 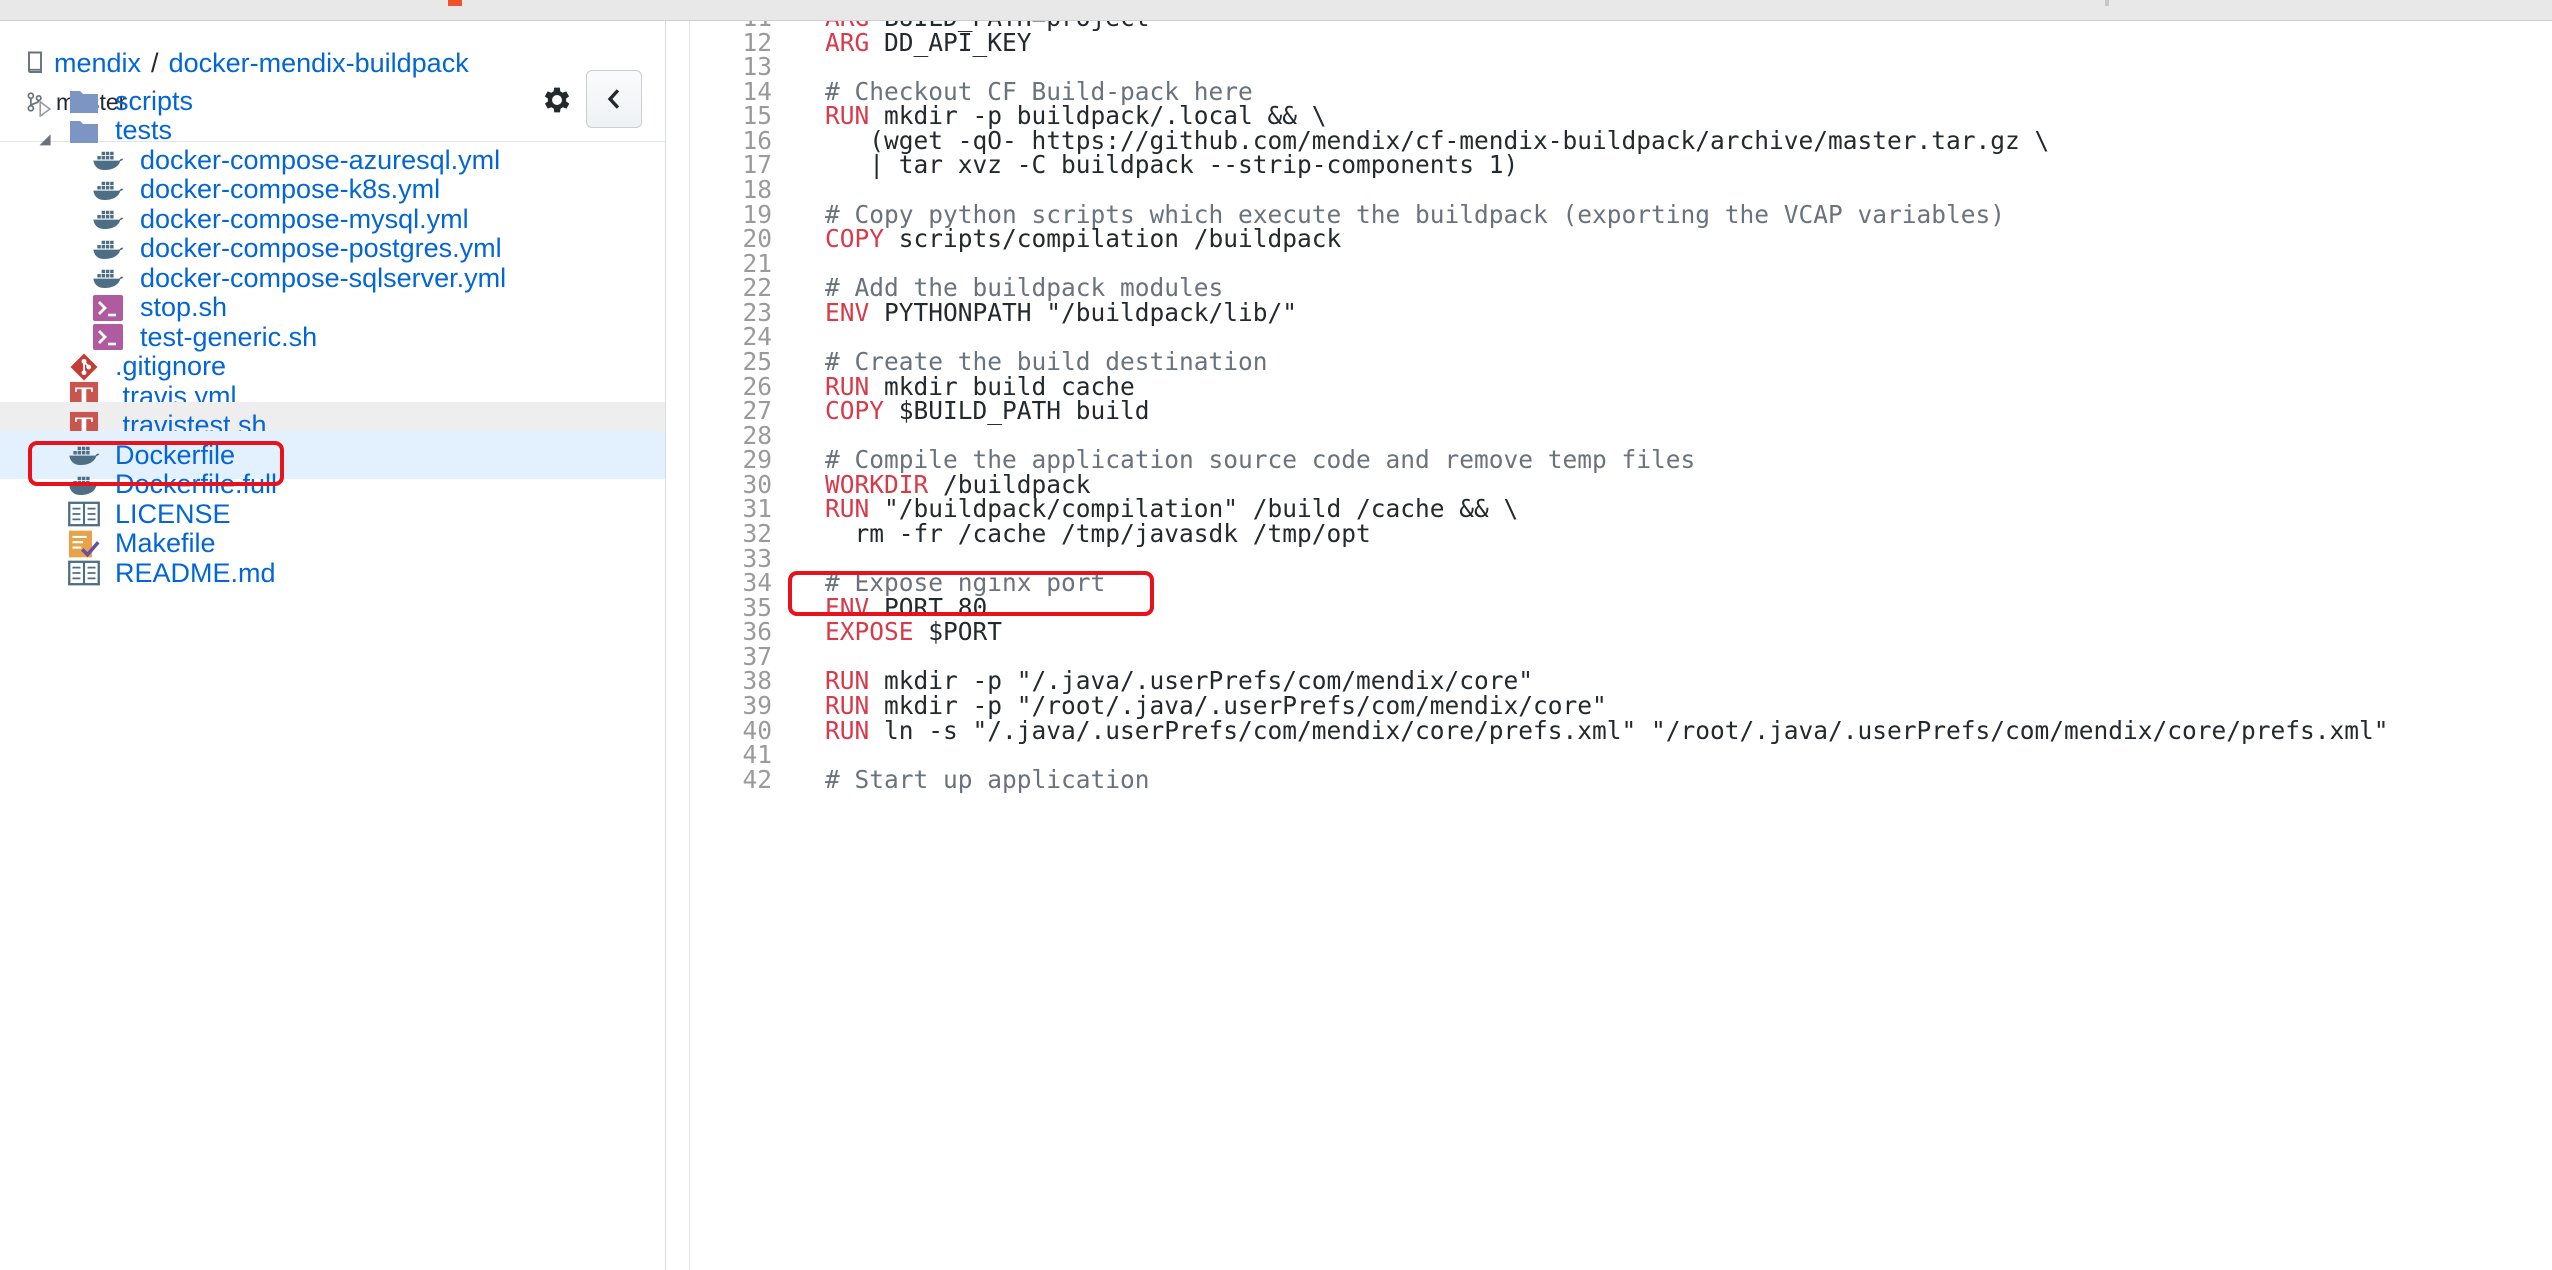 I want to click on tree-item-label: README.md, so click(x=195, y=572).